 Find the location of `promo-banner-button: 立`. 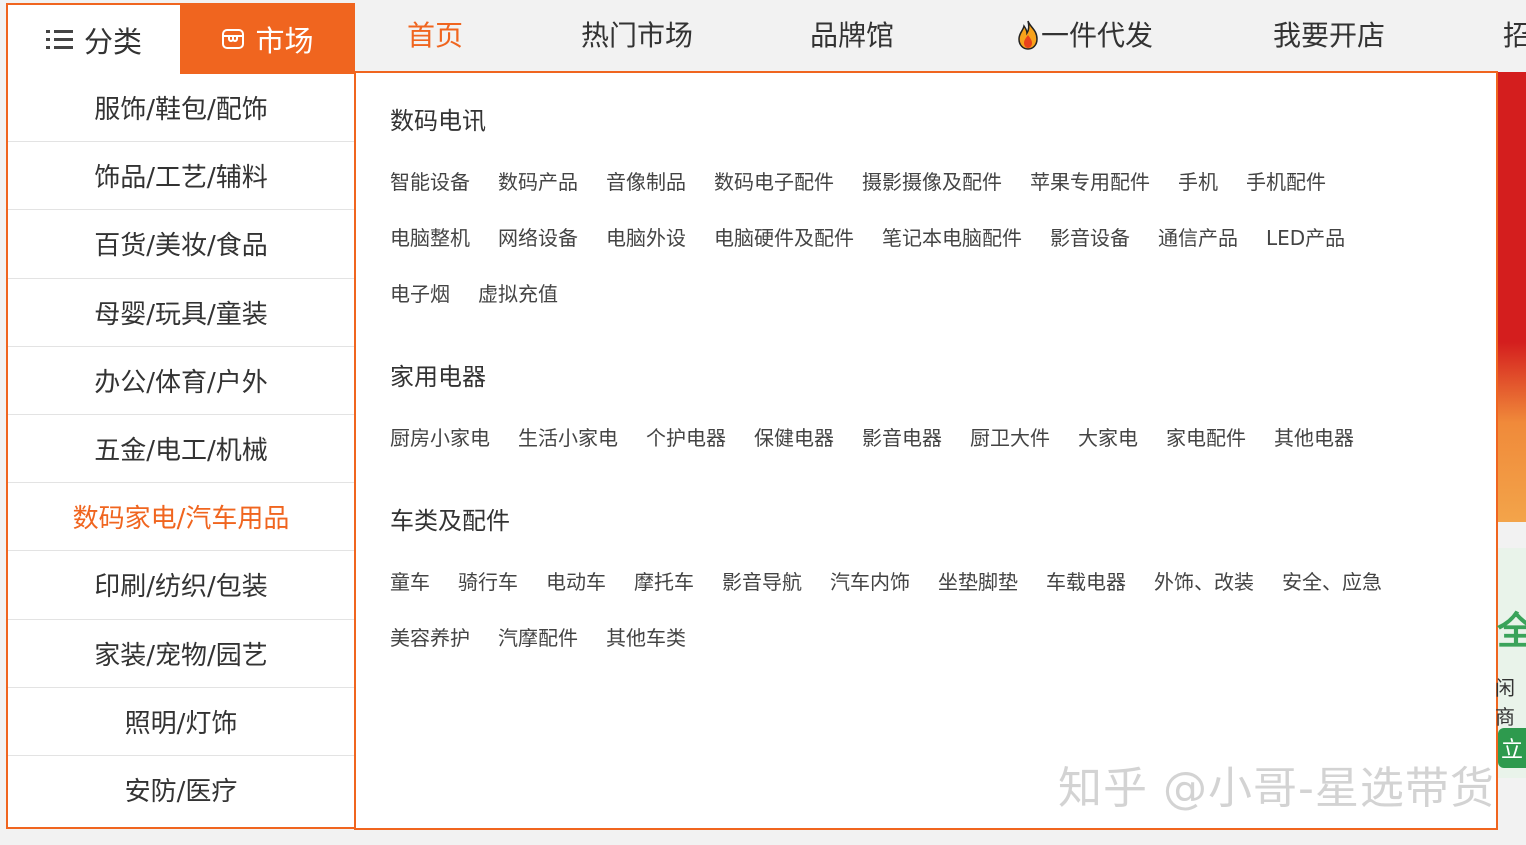

promo-banner-button: 立 is located at coordinates (1512, 748).